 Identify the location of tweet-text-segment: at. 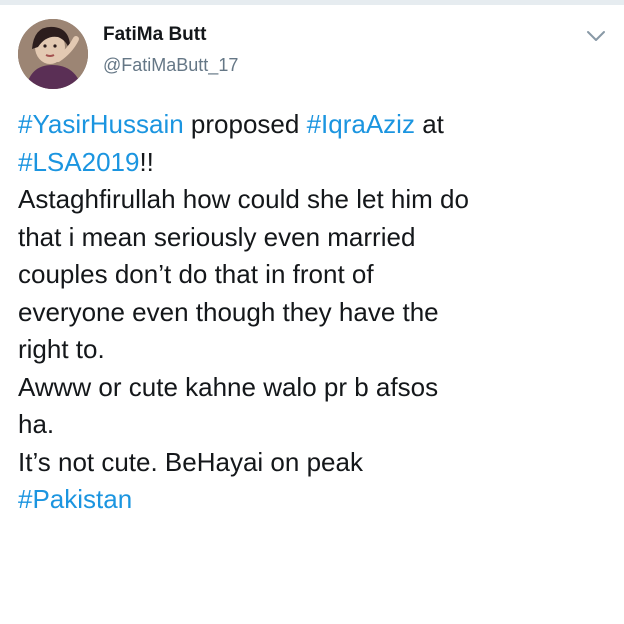
(429, 124).